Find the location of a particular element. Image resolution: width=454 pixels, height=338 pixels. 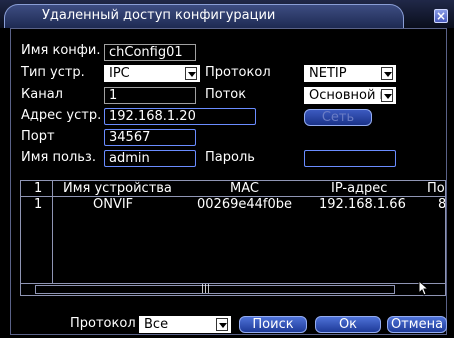

config-name-input: chConfig01 is located at coordinates (150, 52).